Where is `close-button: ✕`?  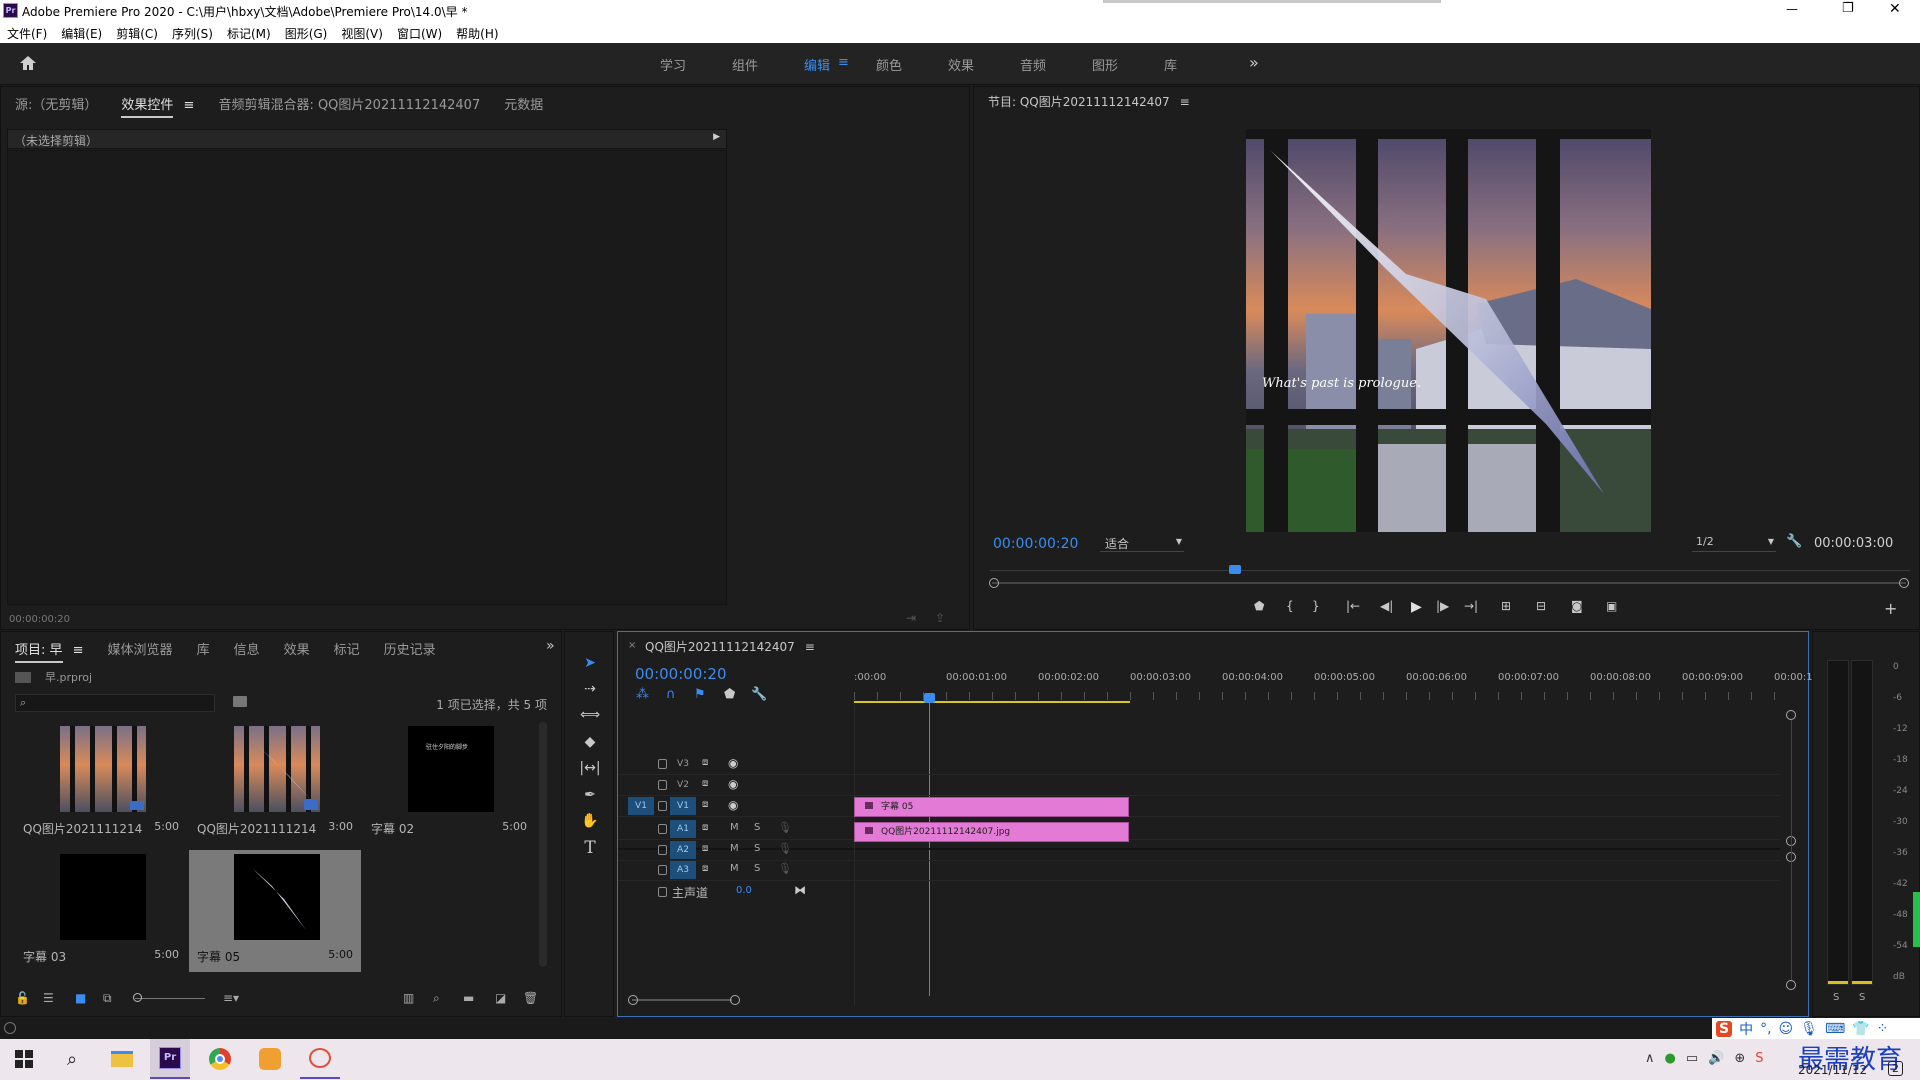 close-button: ✕ is located at coordinates (1895, 9).